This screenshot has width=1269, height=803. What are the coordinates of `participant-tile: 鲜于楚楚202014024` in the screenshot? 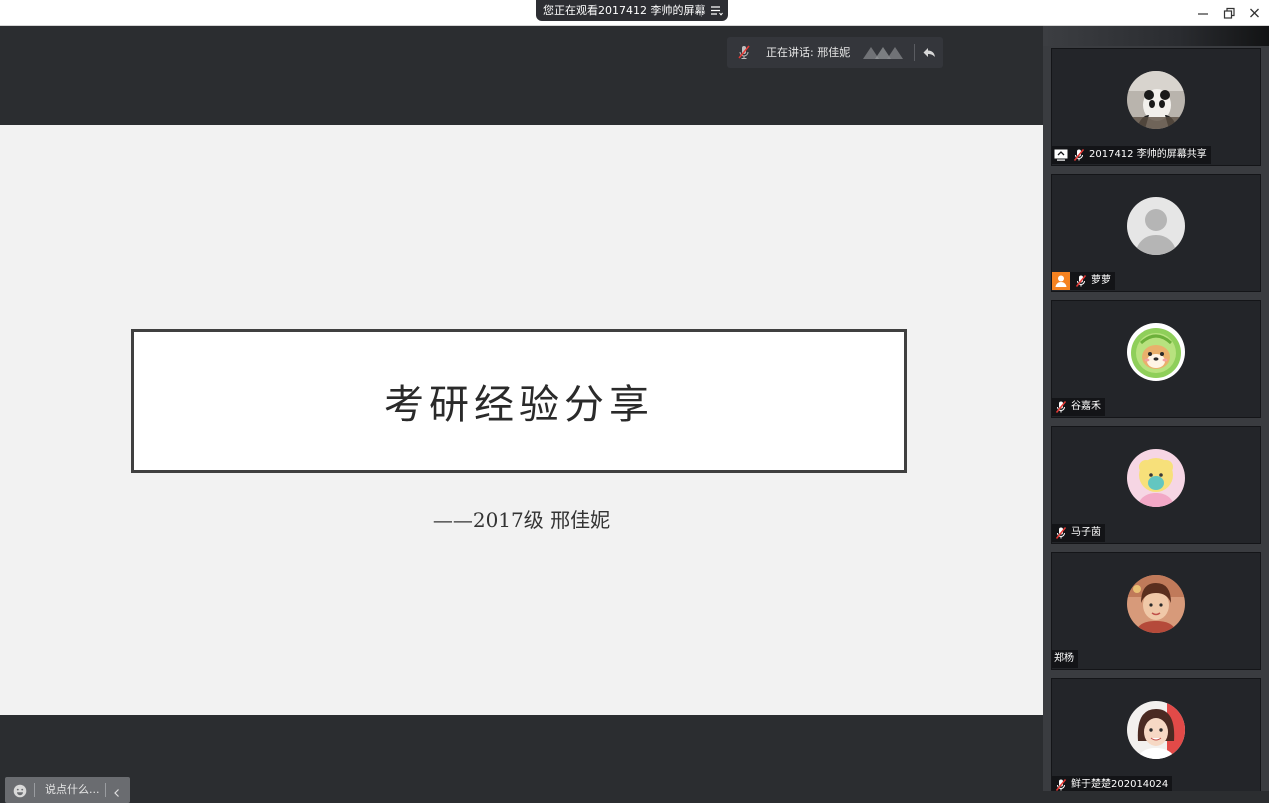 It's located at (1156, 734).